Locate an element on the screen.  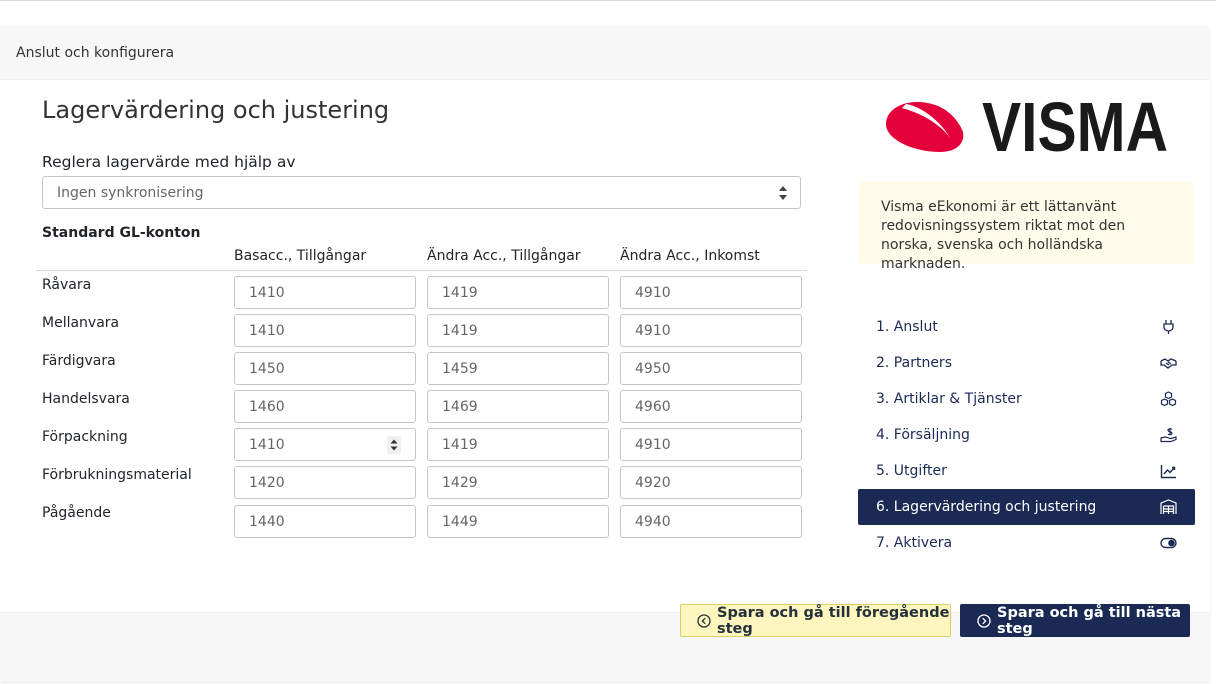
handelsvara-andra-inkomst-input: 4960 is located at coordinates (711, 406).